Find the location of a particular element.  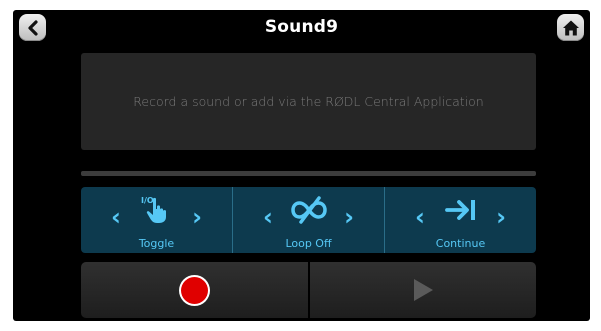

loop-next-arrow: › is located at coordinates (349, 217).